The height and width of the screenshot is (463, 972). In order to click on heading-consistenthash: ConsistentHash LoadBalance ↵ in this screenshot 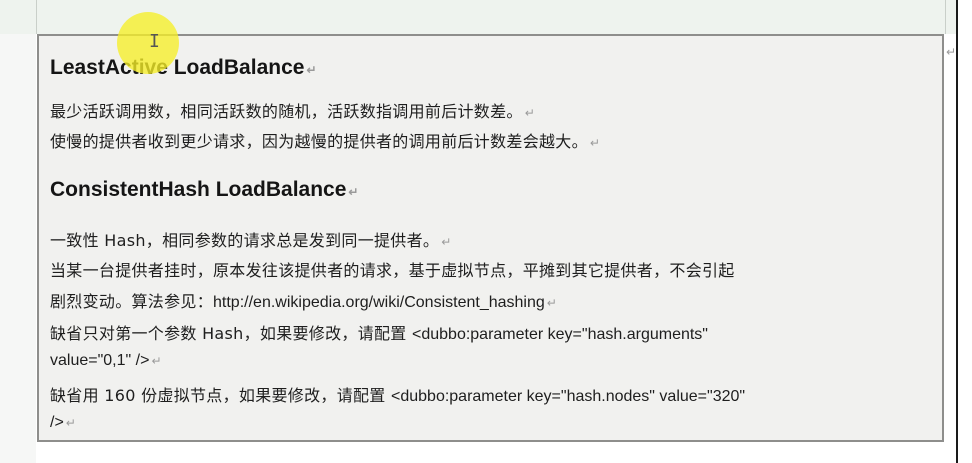, I will do `click(204, 190)`.